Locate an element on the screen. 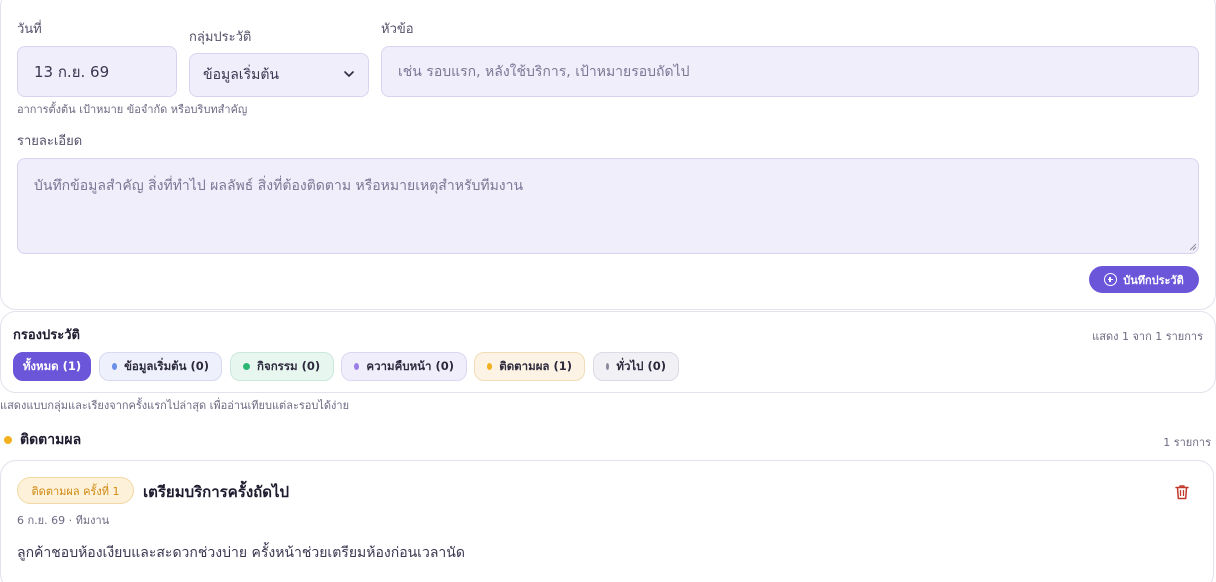 The width and height of the screenshot is (1216, 582). filter-chip-basic: ข้อมูลเริ่มต้น (0) is located at coordinates (160, 366).